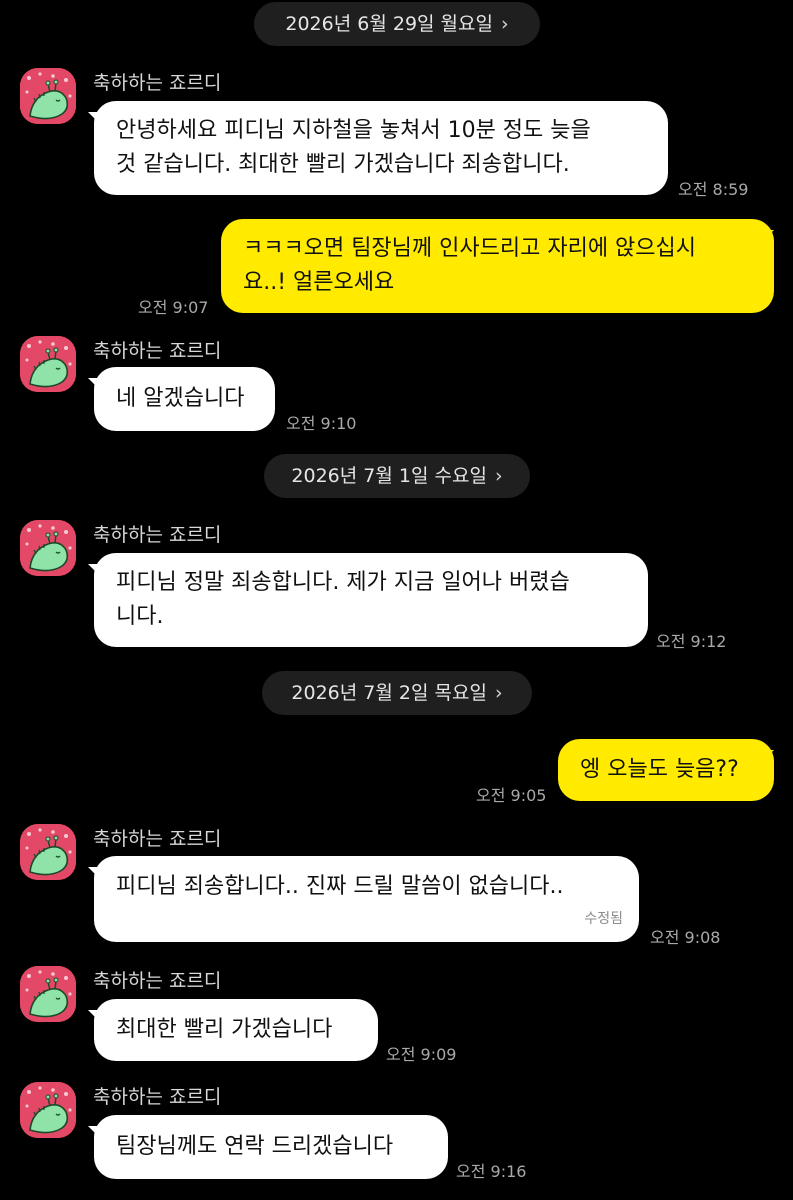 The image size is (793, 1200). What do you see at coordinates (685, 937) in the screenshot?
I see `message-time: 오전 9:08` at bounding box center [685, 937].